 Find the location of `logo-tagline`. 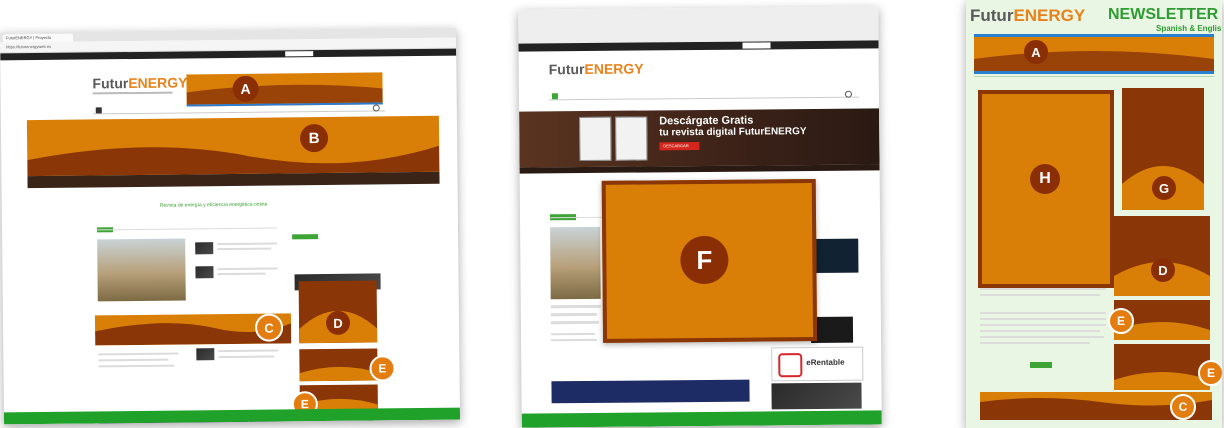

logo-tagline is located at coordinates (132, 93).